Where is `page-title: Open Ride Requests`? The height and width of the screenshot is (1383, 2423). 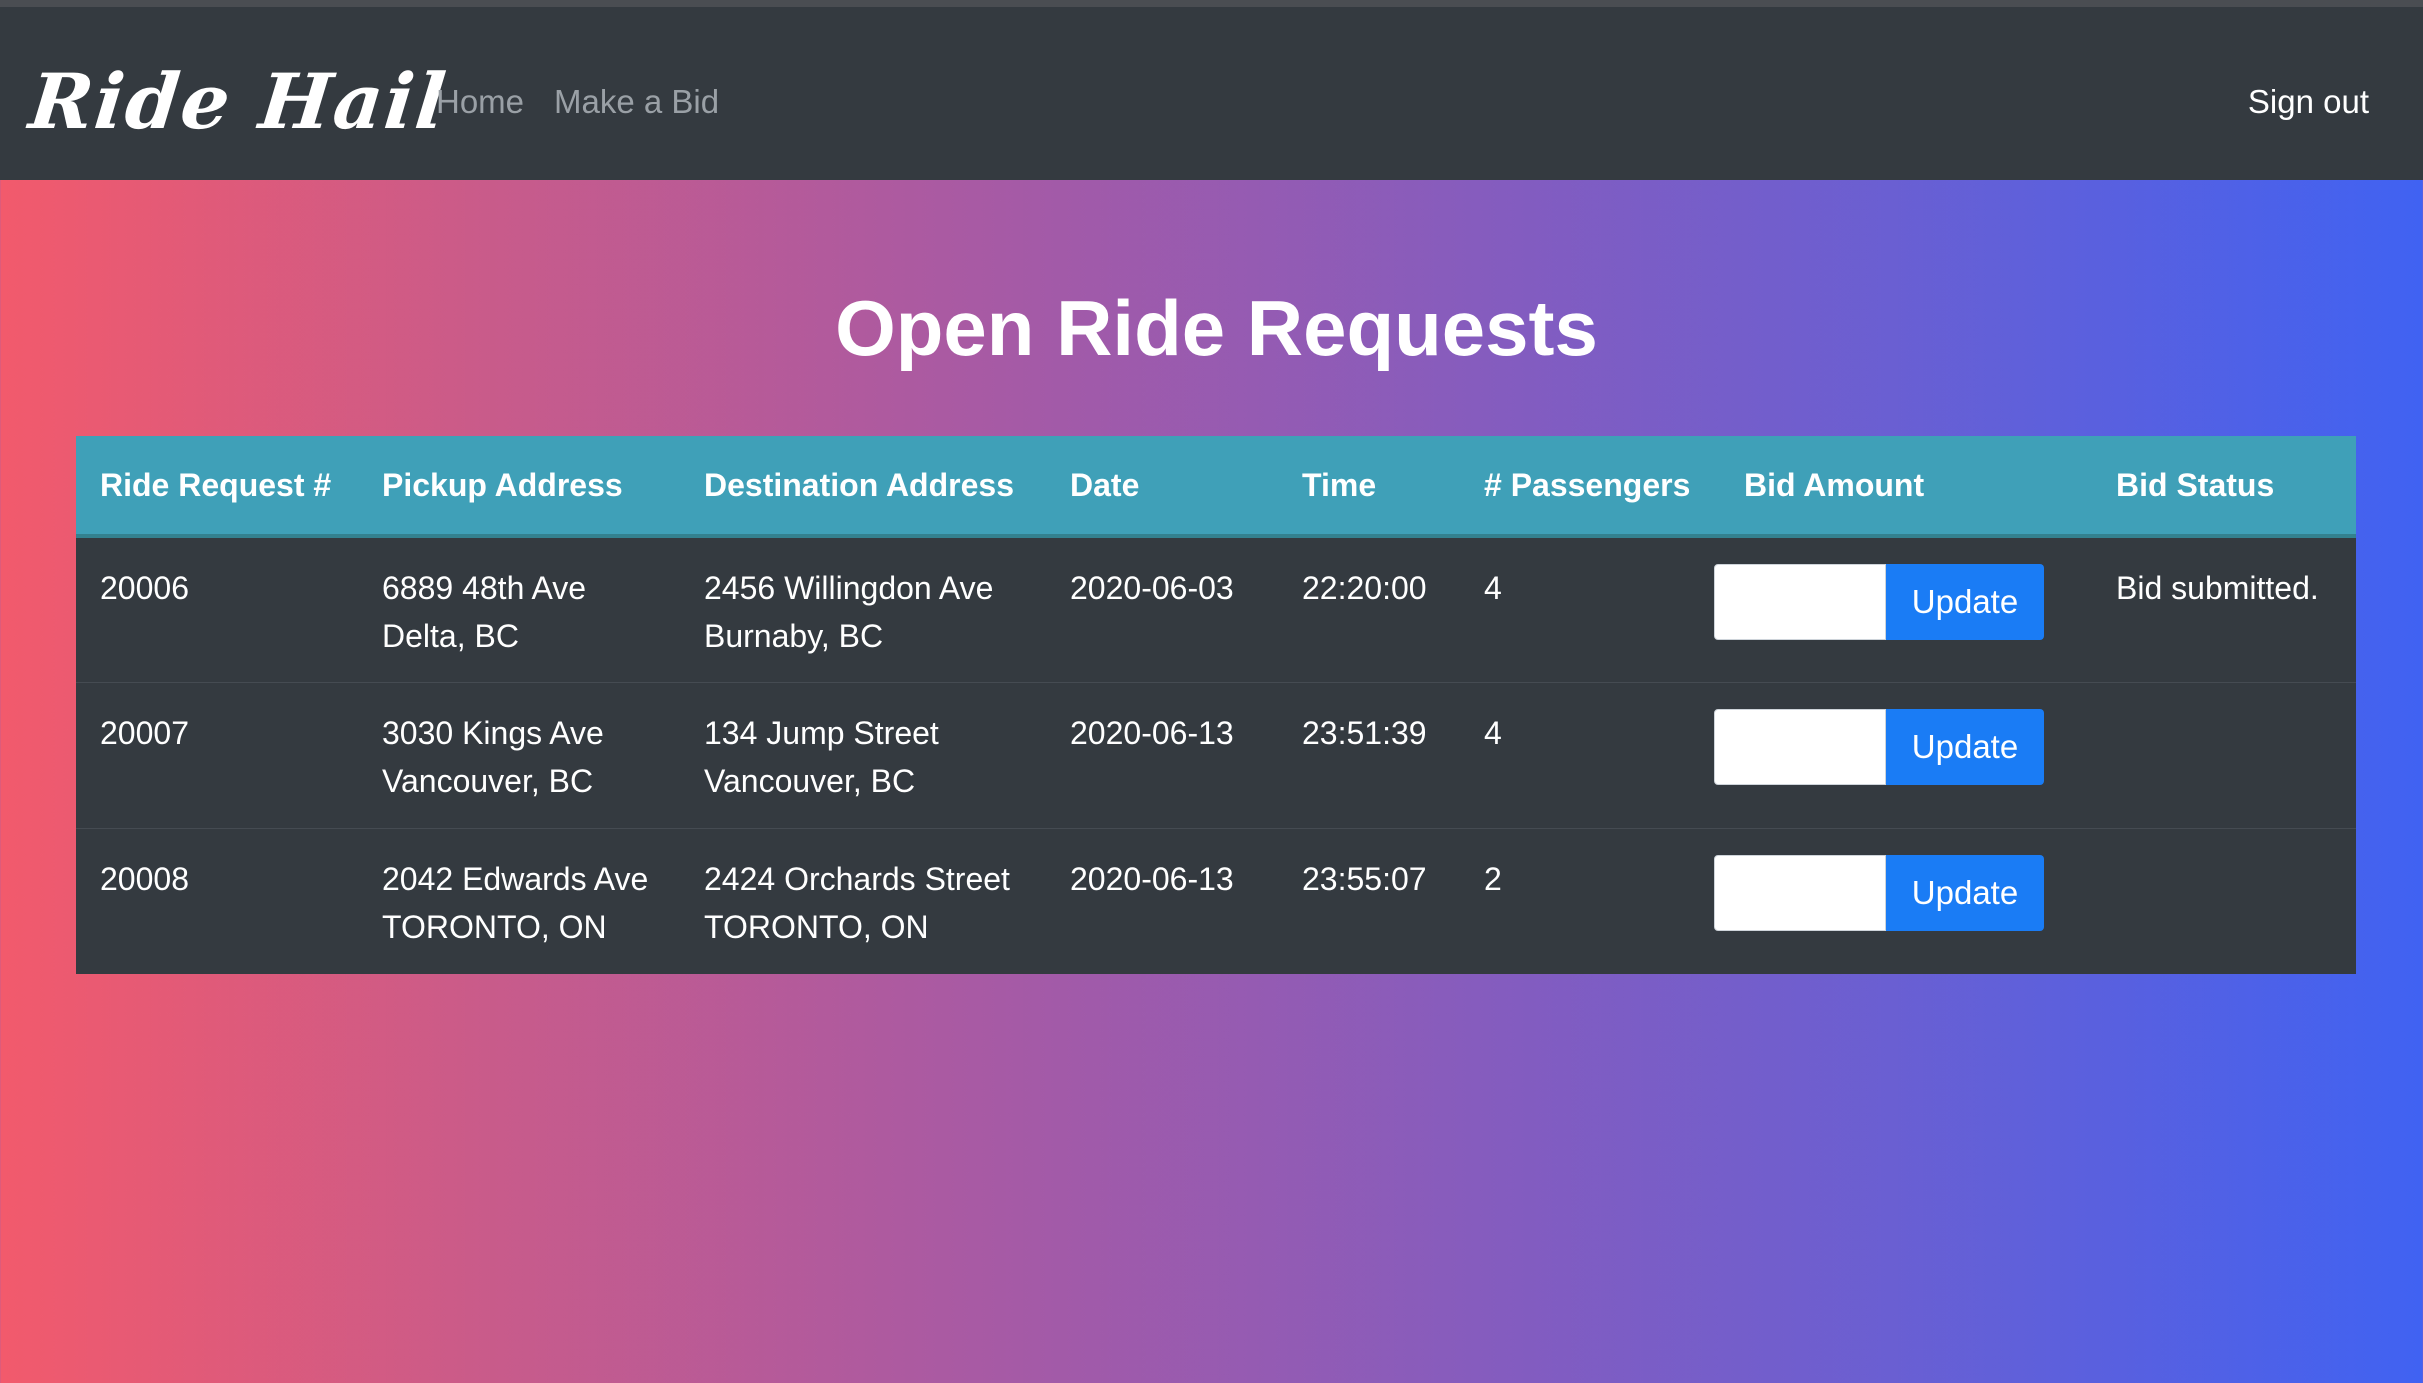
page-title: Open Ride Requests is located at coordinates (1216, 328).